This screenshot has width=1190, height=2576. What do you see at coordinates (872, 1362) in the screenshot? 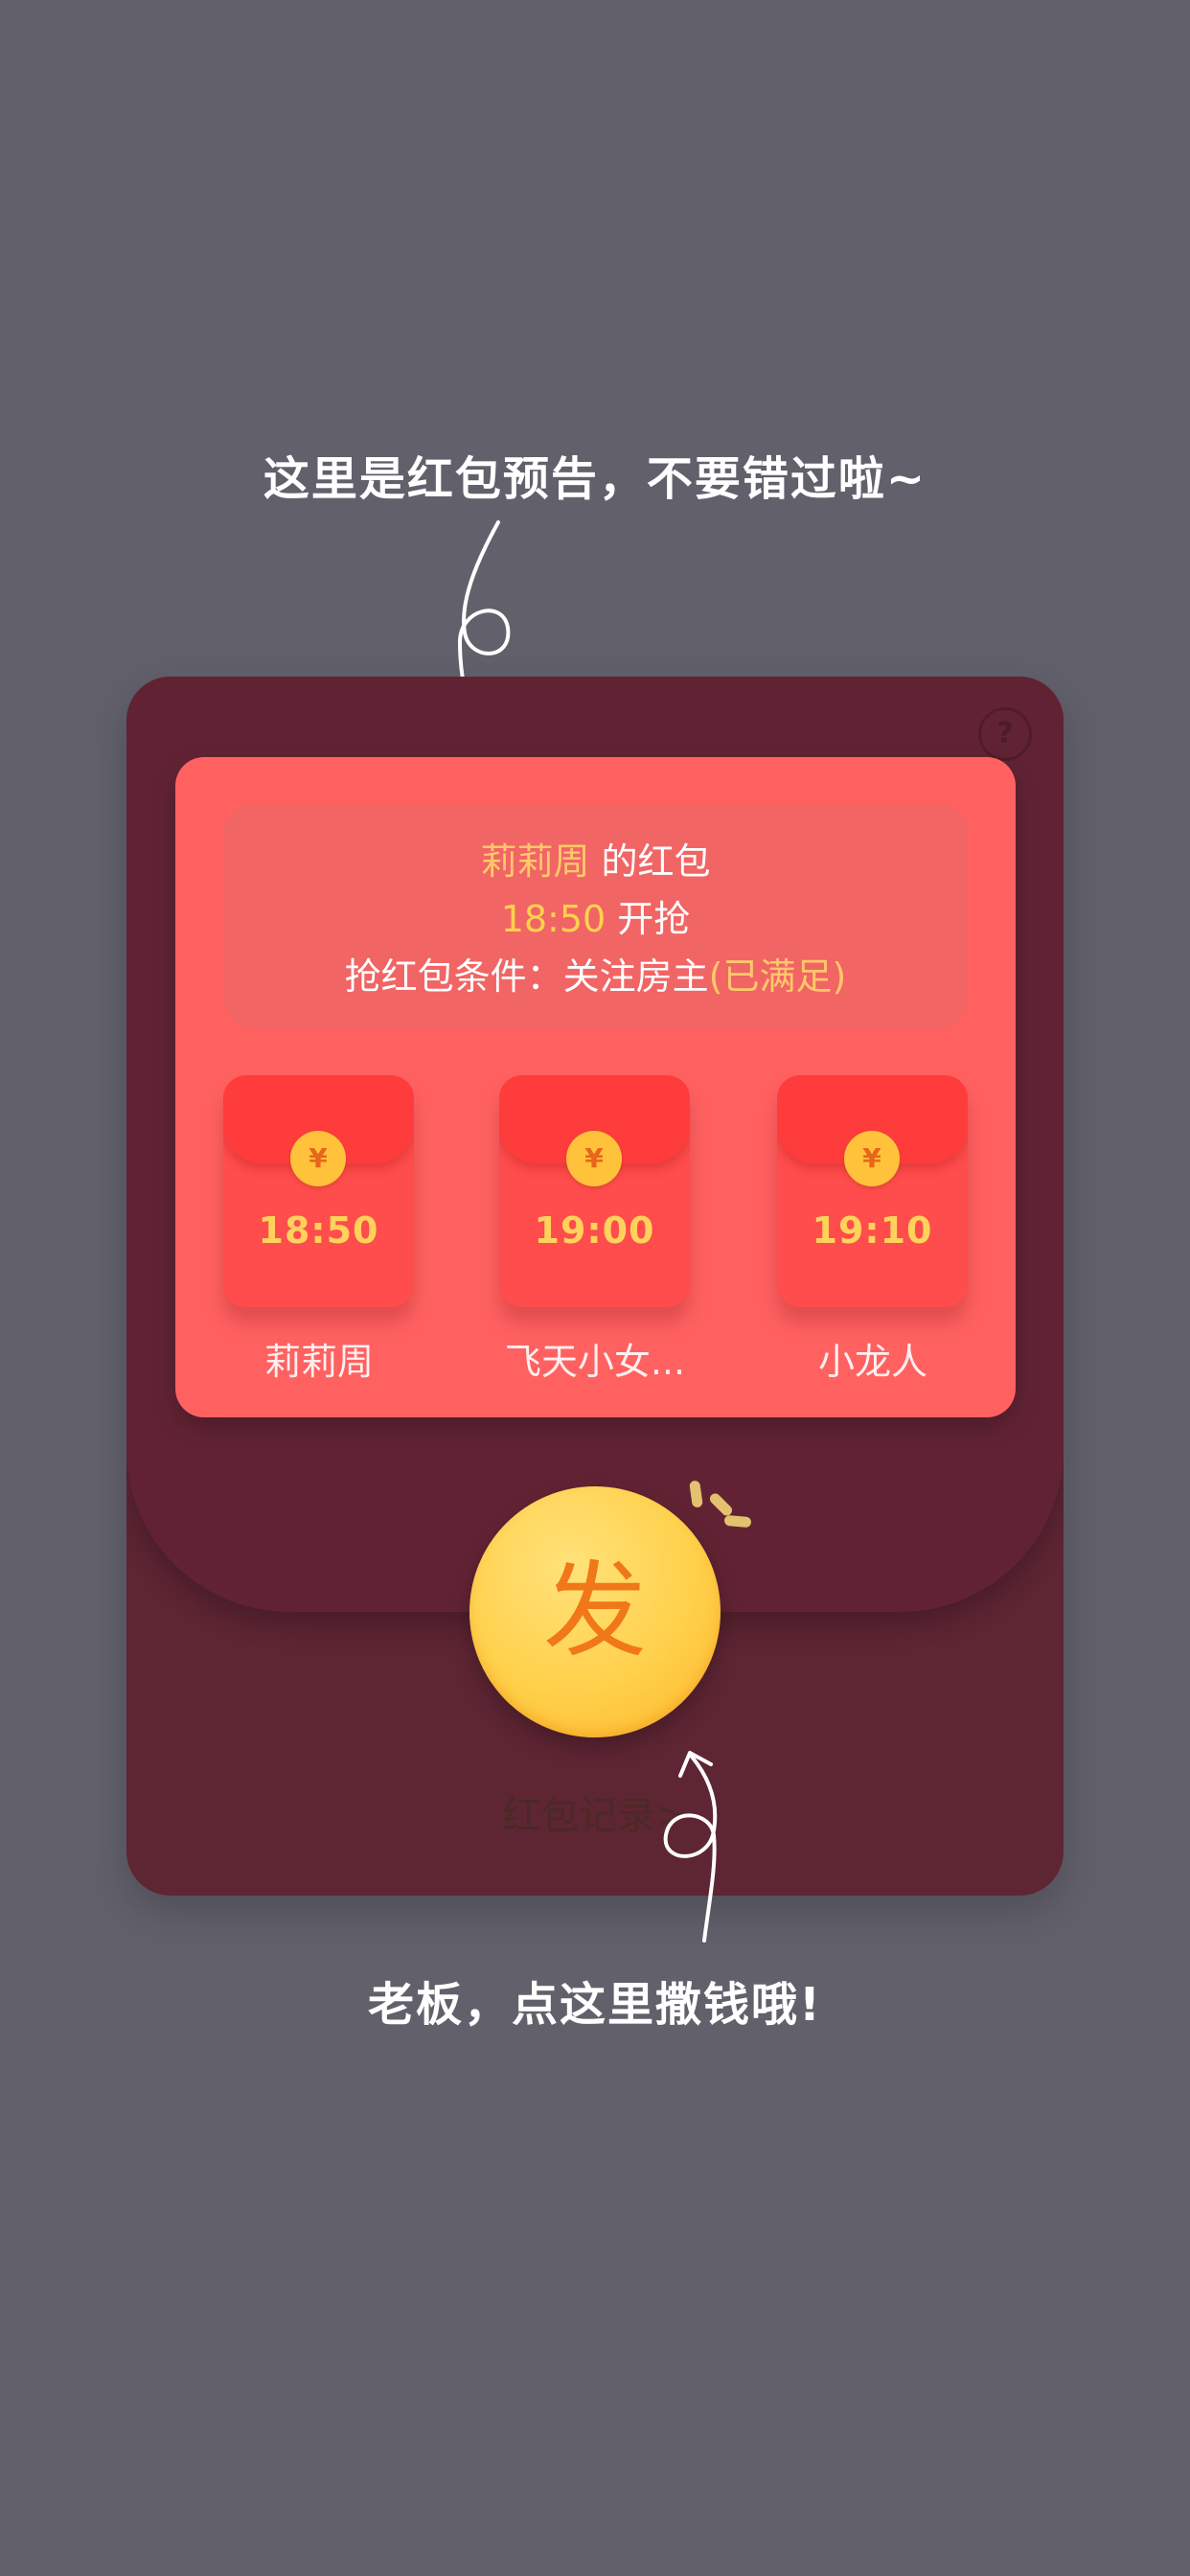
I see `red-packet-name: 小龙人` at bounding box center [872, 1362].